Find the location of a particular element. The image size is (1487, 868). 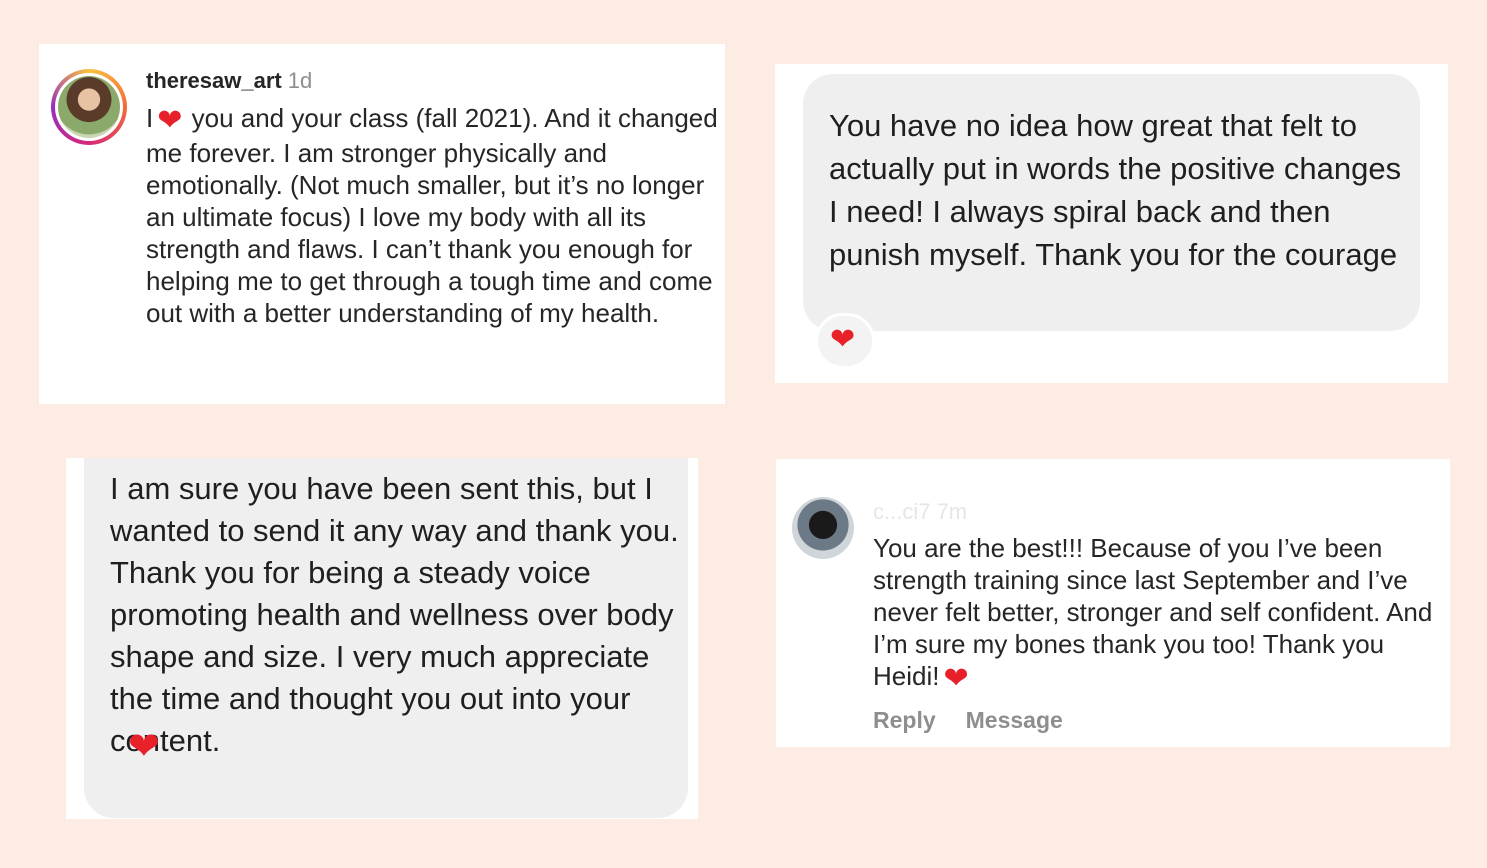

comment-time: 1d is located at coordinates (300, 80).